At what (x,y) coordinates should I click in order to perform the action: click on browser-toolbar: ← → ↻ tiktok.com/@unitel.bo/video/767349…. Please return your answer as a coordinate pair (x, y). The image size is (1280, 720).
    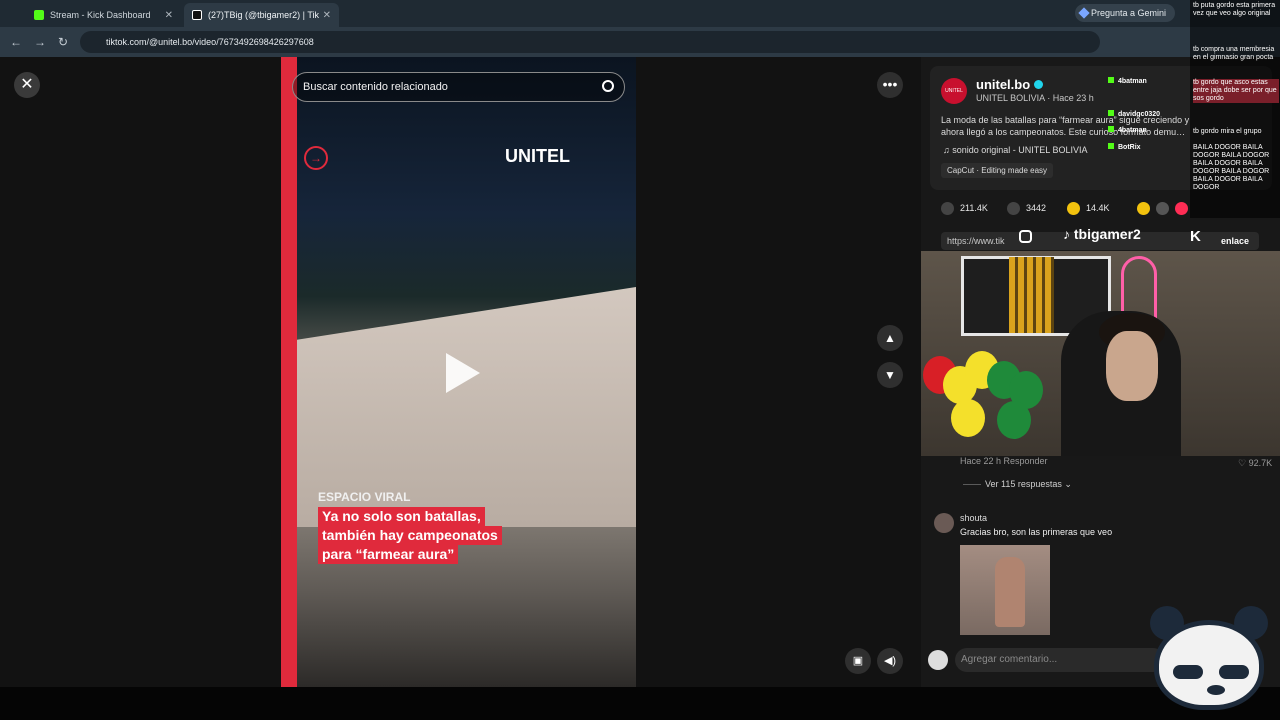
    Looking at the image, I should click on (640, 42).